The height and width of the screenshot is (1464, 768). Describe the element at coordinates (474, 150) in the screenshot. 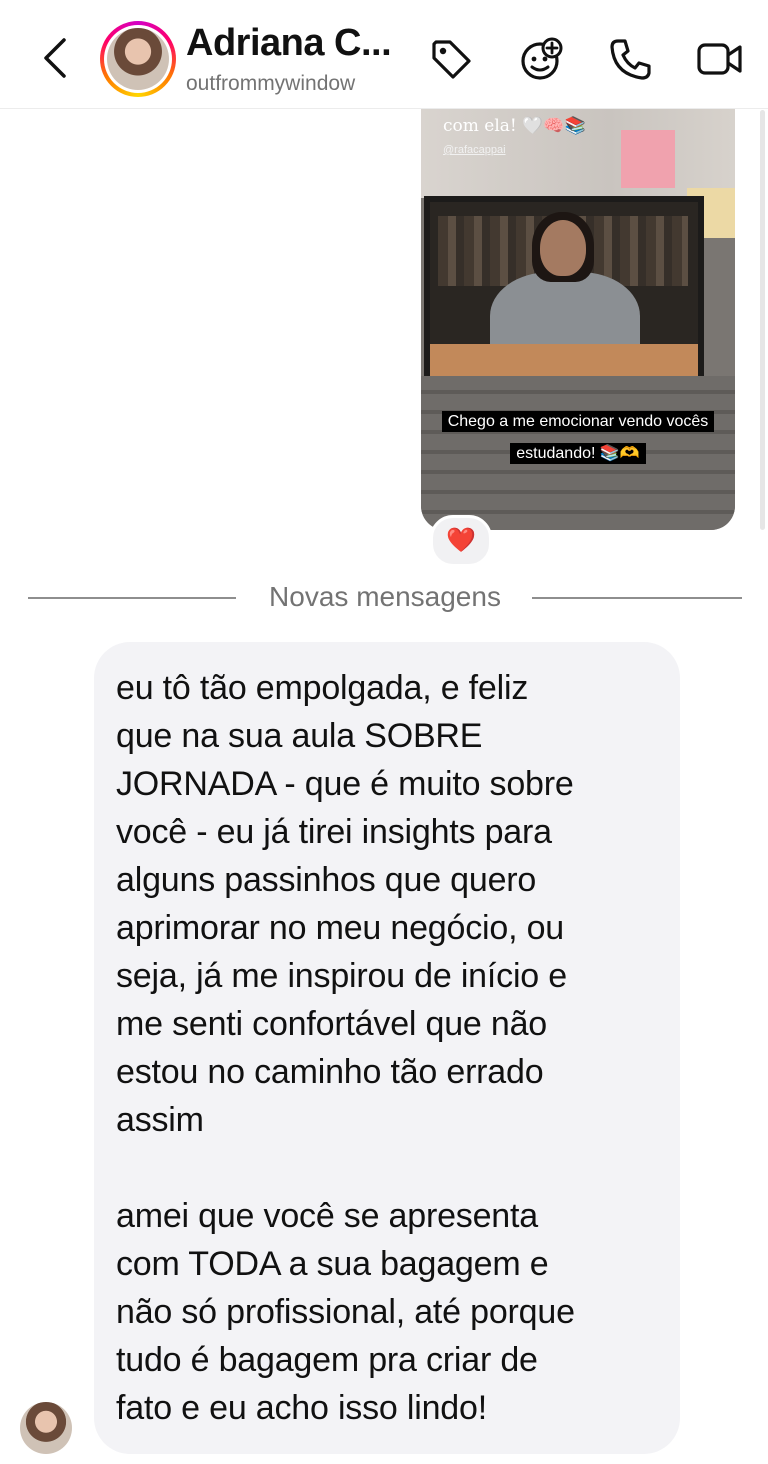

I see `story-credit: @rafacappai` at that location.